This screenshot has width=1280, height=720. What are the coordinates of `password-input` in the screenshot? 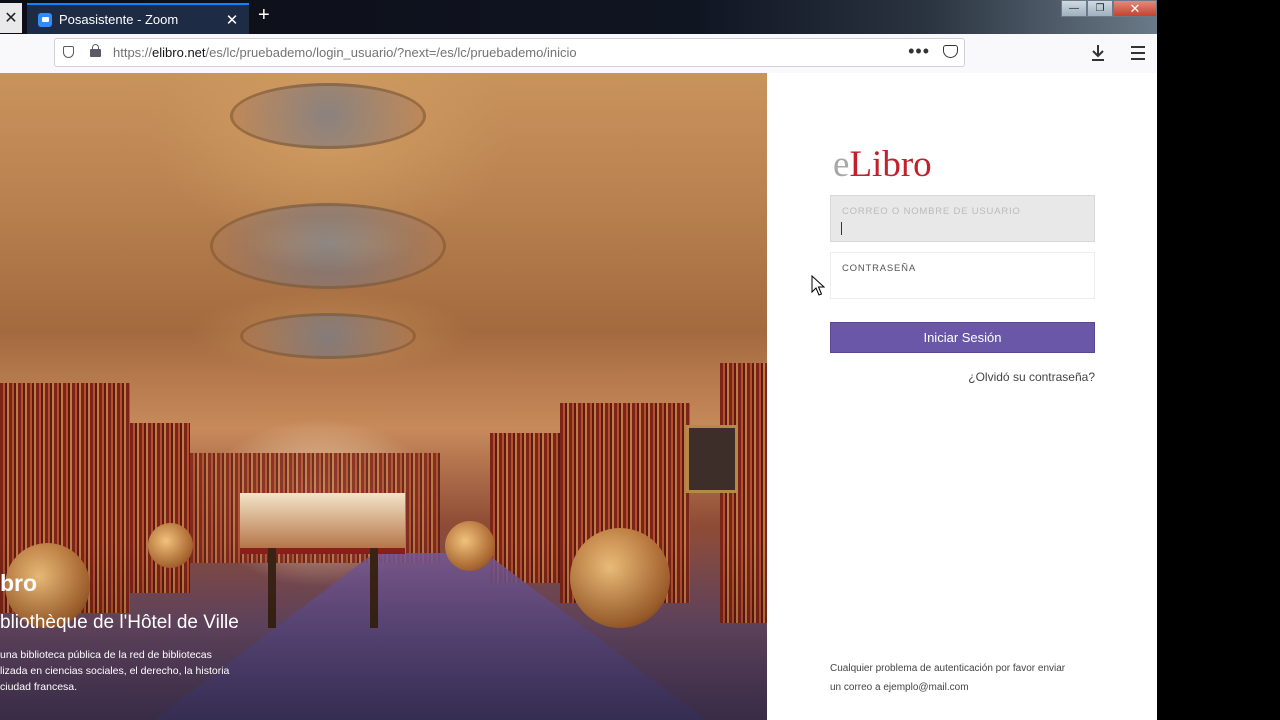 It's located at (964, 276).